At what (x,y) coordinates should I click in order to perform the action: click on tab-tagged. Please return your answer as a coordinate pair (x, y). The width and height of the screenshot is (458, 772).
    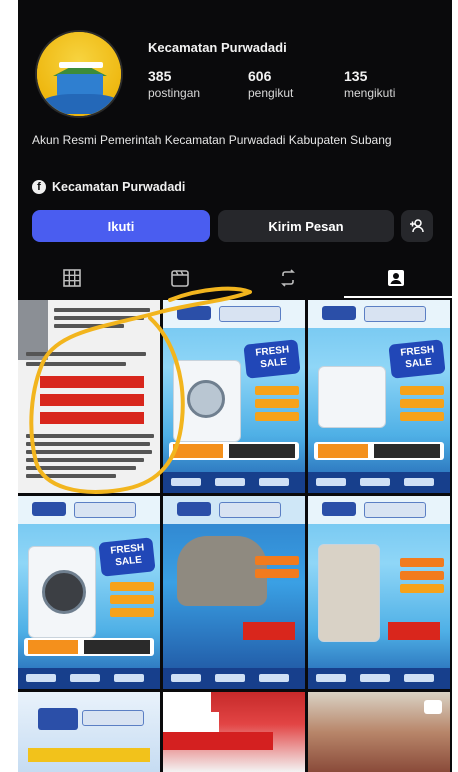
    Looking at the image, I should click on (396, 278).